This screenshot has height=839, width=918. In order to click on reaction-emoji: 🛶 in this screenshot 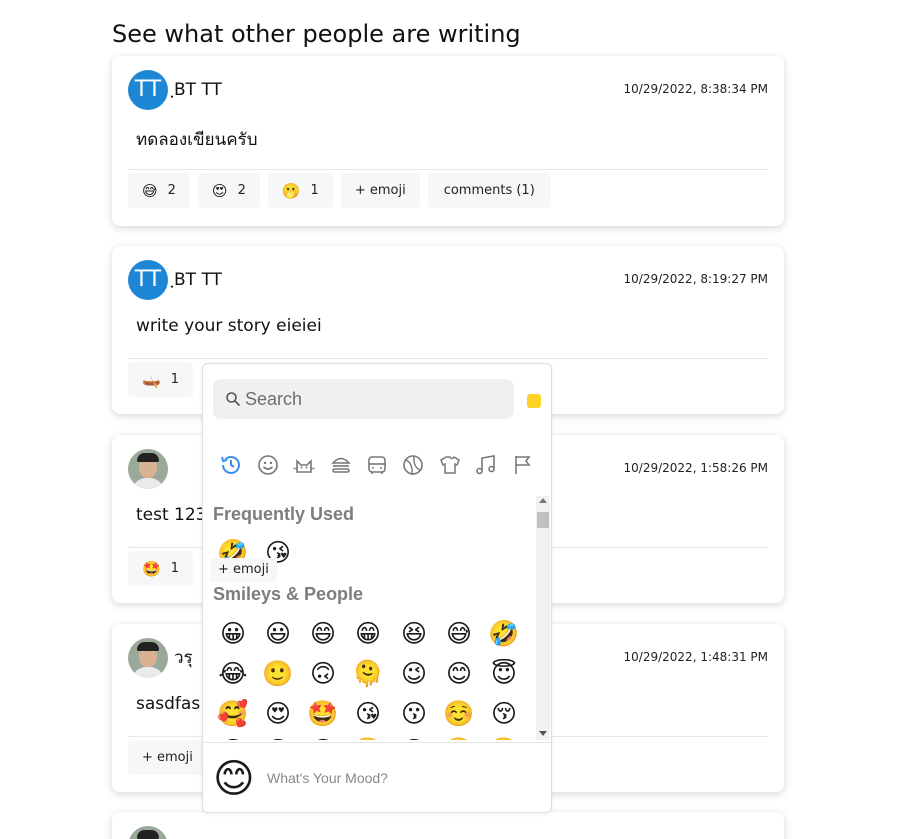, I will do `click(151, 379)`.